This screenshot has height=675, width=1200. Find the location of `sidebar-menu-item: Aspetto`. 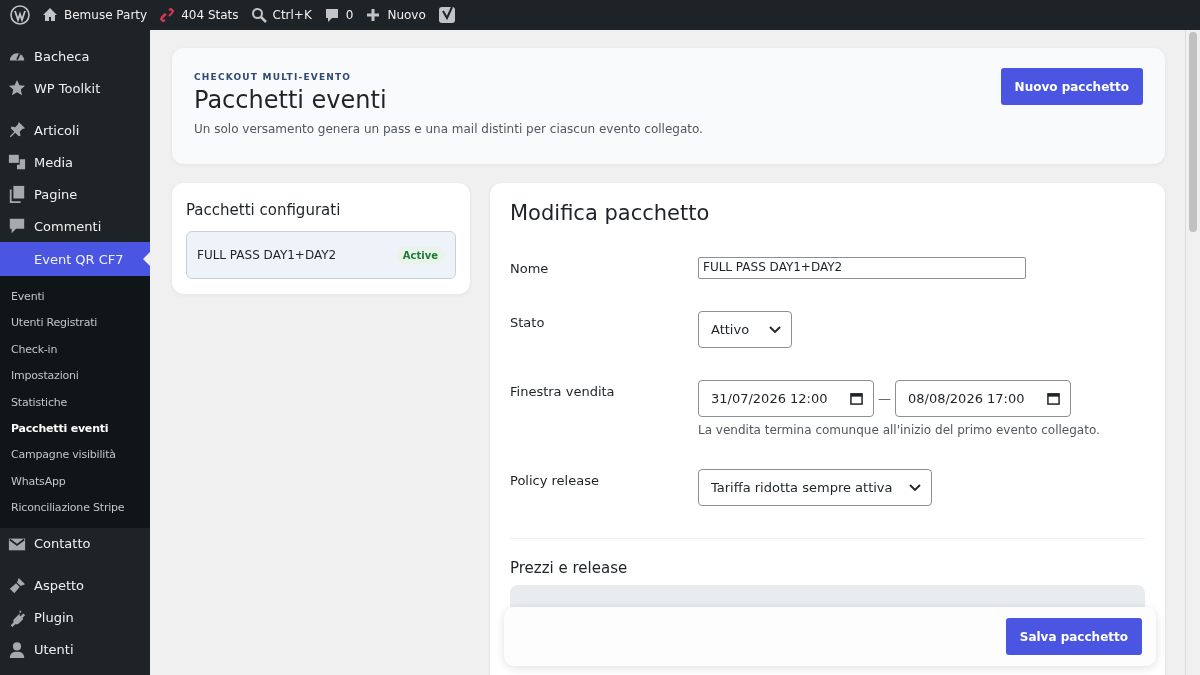

sidebar-menu-item: Aspetto is located at coordinates (75, 585).